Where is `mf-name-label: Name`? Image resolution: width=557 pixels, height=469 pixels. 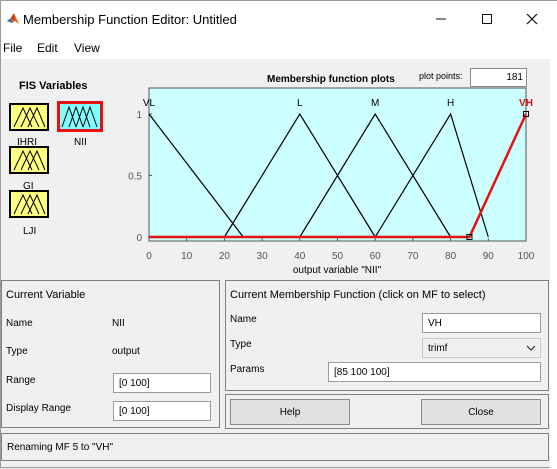
mf-name-label: Name is located at coordinates (243, 319).